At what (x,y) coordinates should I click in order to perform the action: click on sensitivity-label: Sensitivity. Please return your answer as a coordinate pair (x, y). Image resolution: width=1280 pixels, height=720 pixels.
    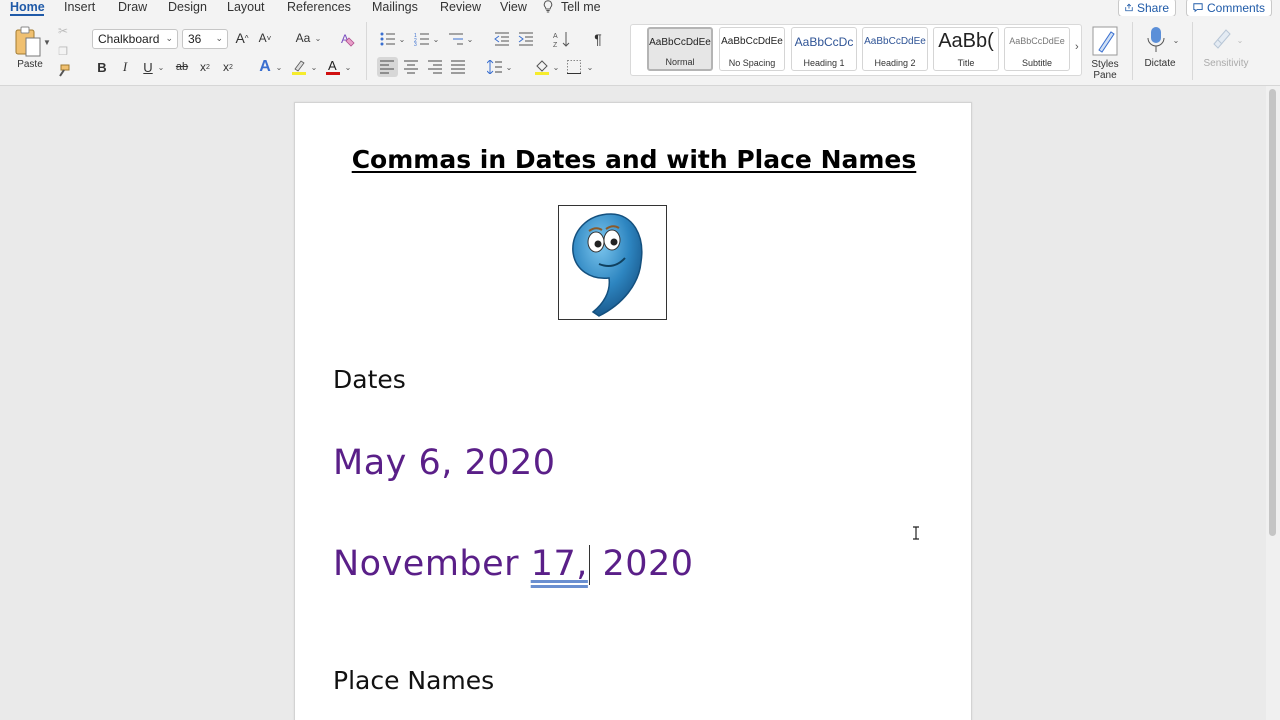
    Looking at the image, I should click on (1226, 63).